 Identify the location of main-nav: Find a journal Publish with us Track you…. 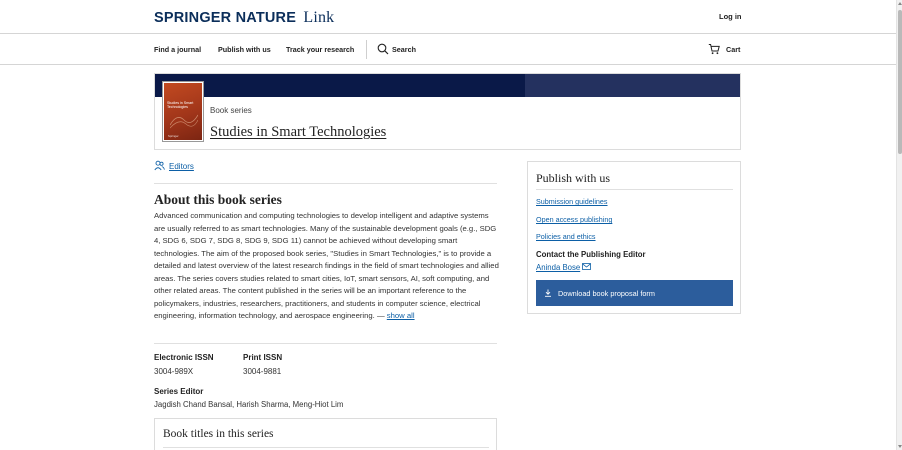
(448, 50).